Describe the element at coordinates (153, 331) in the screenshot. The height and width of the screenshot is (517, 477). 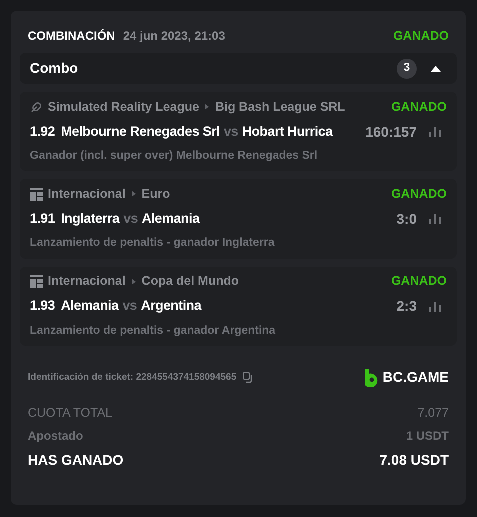
I see `market-selection: Lanzamiento de penaltis - ganador Argentina` at that location.